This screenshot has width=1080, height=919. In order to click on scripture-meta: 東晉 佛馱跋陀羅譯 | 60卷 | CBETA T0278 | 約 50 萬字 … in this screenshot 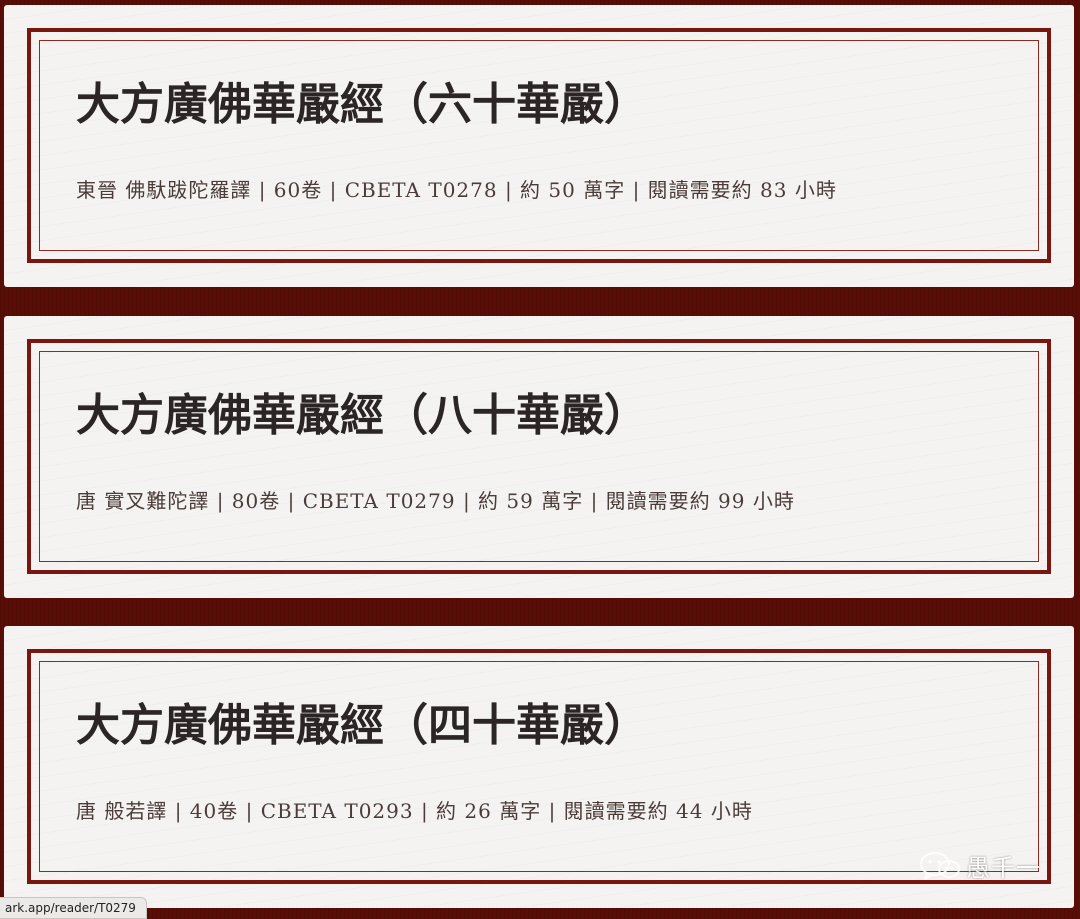, I will do `click(456, 190)`.